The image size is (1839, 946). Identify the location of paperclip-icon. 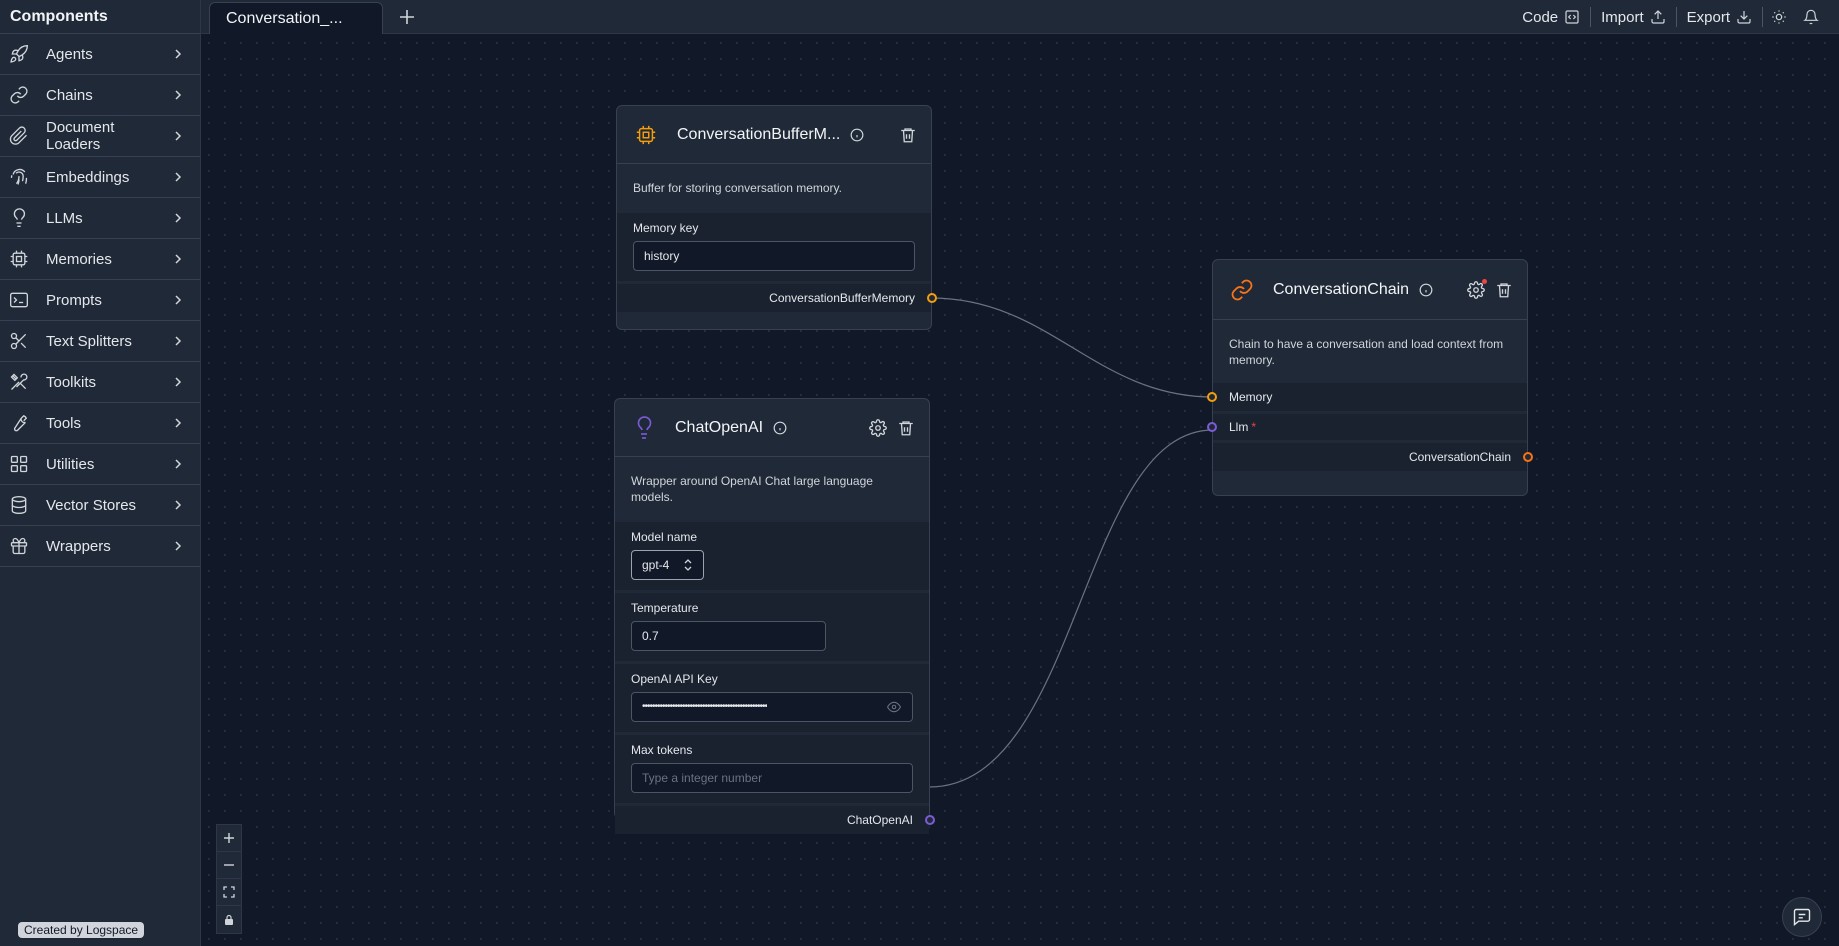
(19, 136).